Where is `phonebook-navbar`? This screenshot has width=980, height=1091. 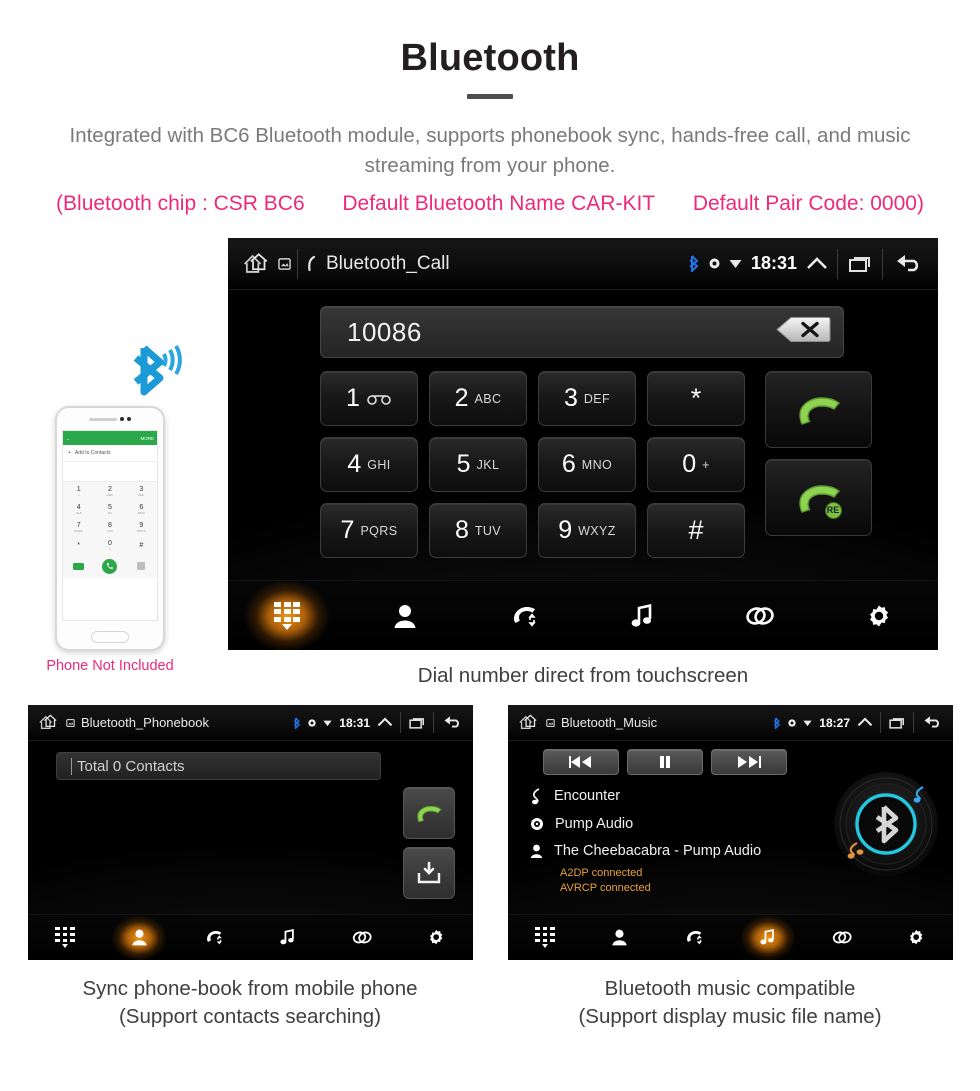 phonebook-navbar is located at coordinates (250, 937).